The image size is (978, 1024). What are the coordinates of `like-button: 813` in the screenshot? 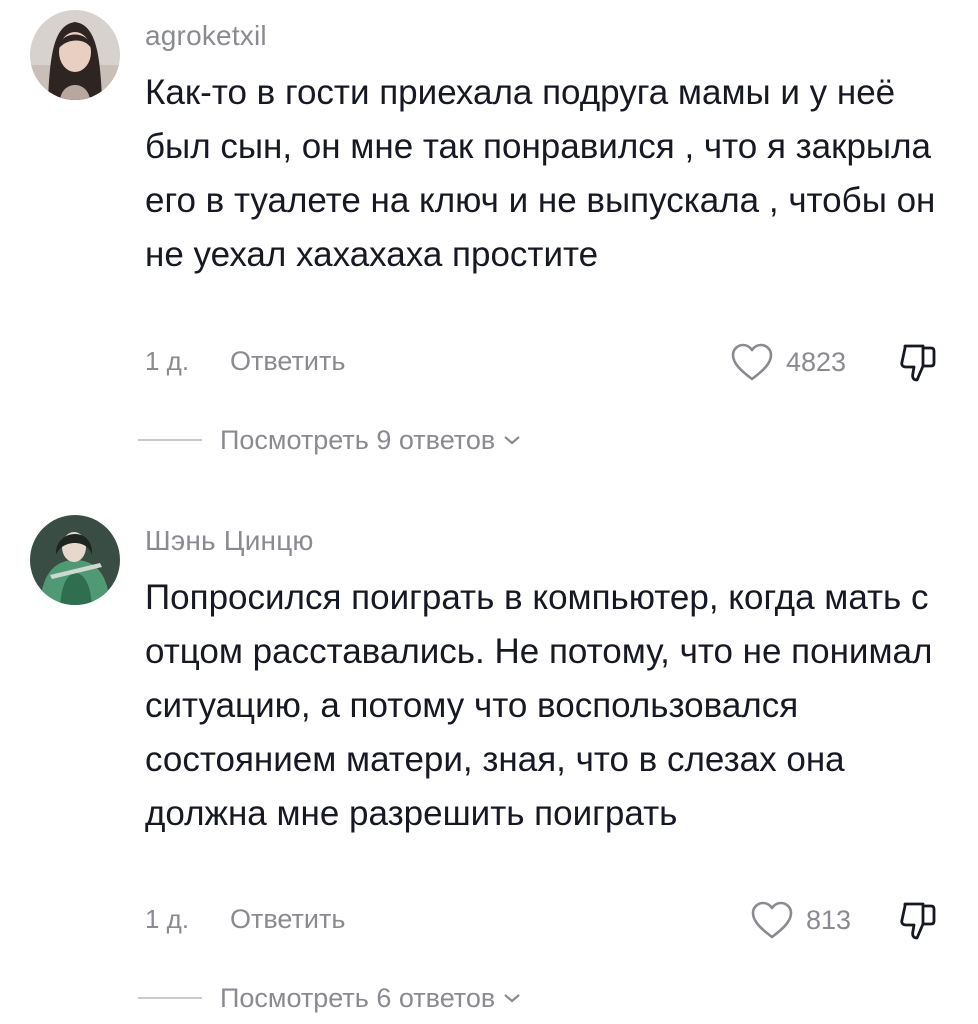 It's located at (800, 920).